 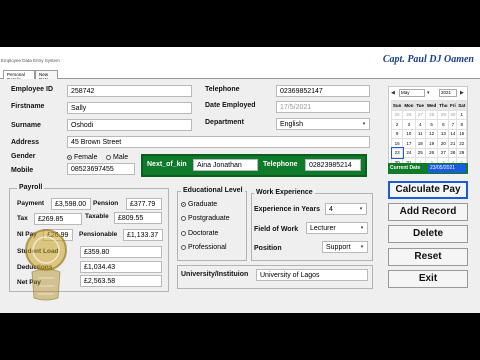 What do you see at coordinates (420, 143) in the screenshot?
I see `calendar-day: 18` at bounding box center [420, 143].